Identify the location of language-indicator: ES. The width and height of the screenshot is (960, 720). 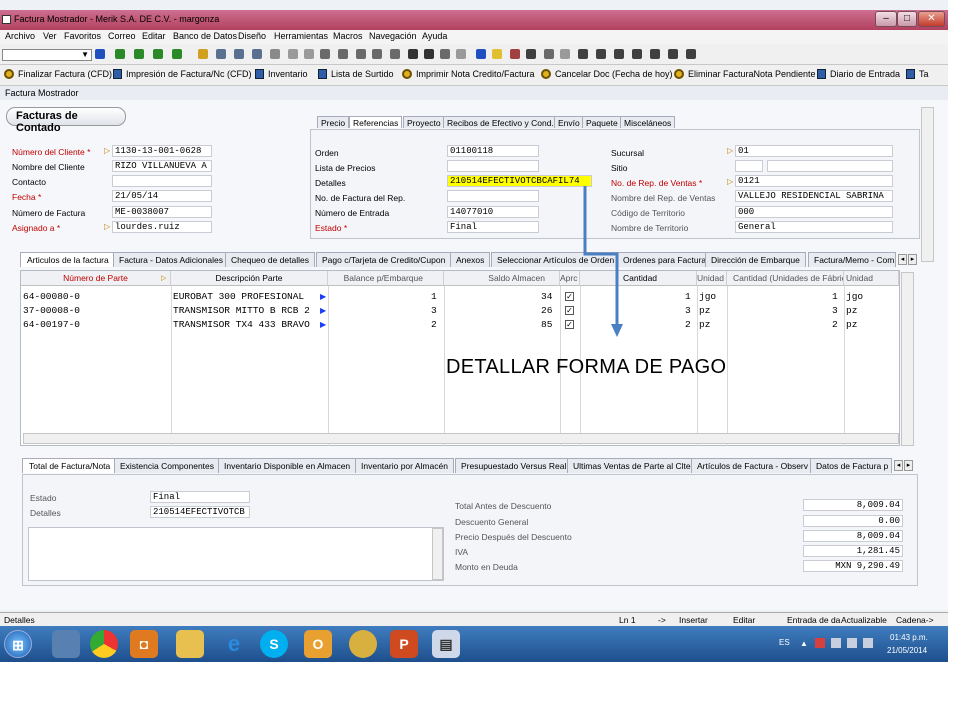
(784, 642).